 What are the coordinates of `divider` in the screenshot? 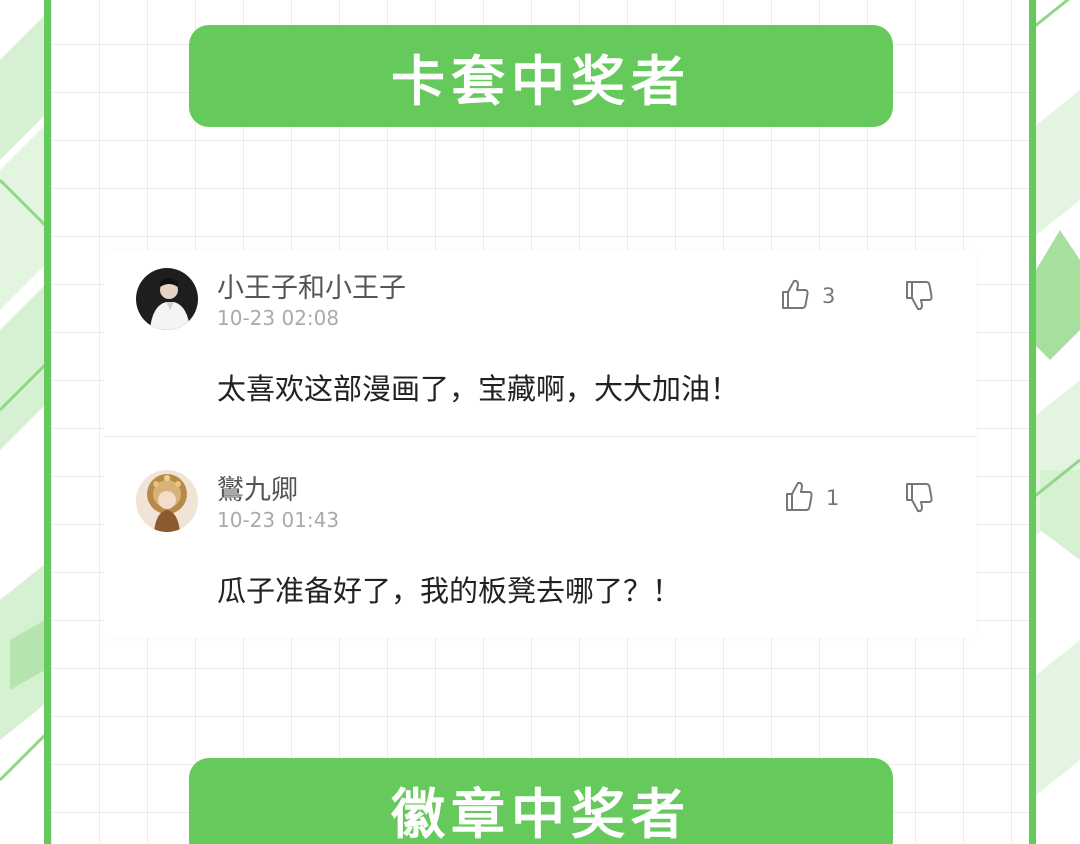 It's located at (540, 436).